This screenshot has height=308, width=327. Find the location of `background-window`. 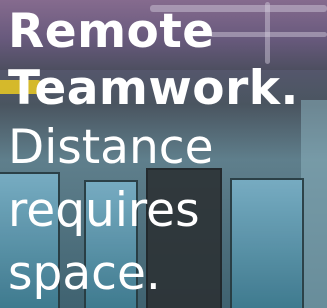

background-window is located at coordinates (267, 243).